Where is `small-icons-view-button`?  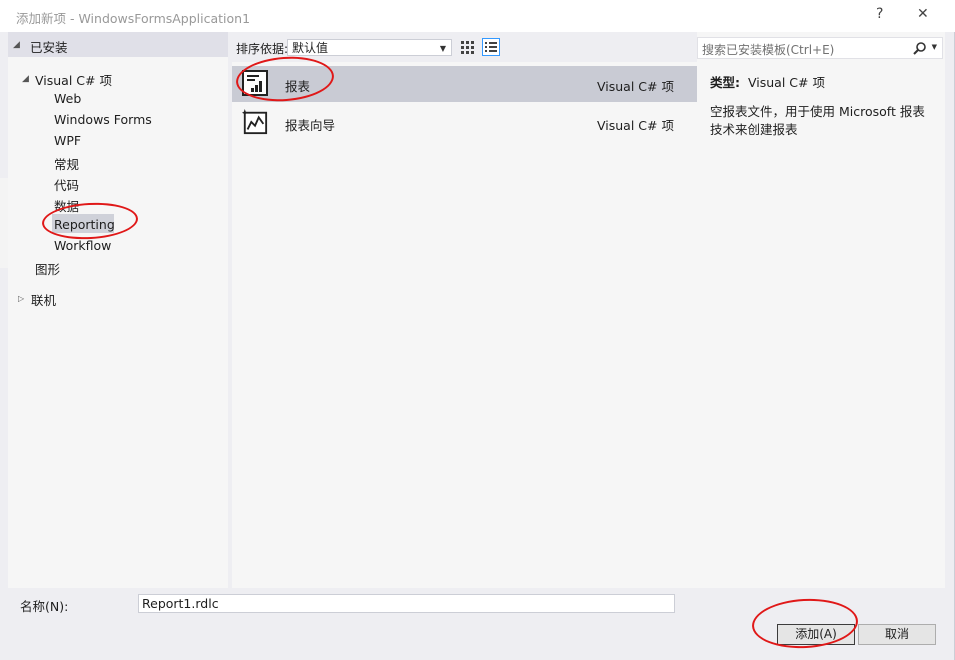
small-icons-view-button is located at coordinates (467, 47).